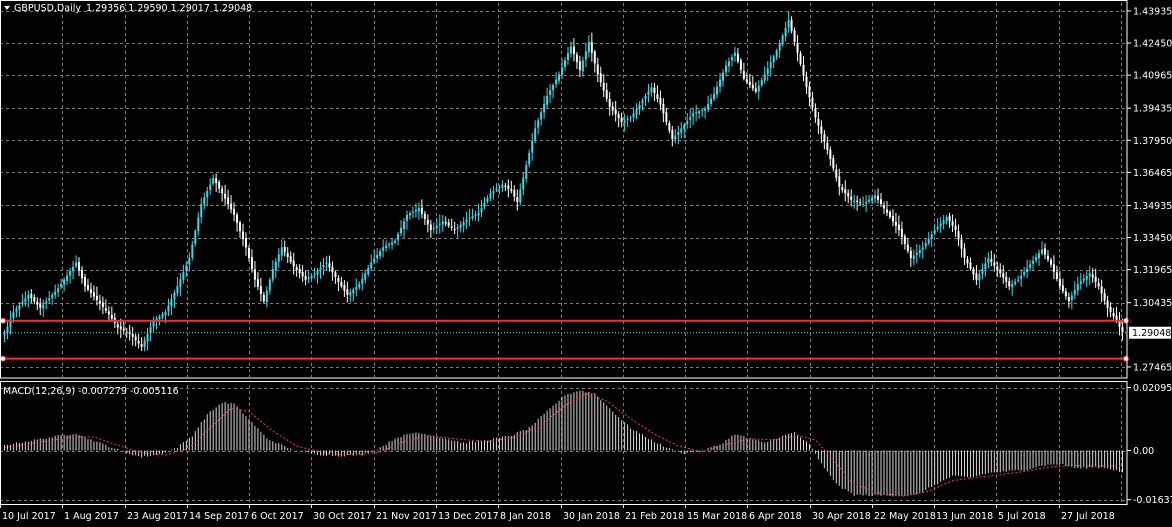 The height and width of the screenshot is (527, 1172). Describe the element at coordinates (654, 516) in the screenshot. I see `time-tick-label: 21 Feb 2018` at that location.